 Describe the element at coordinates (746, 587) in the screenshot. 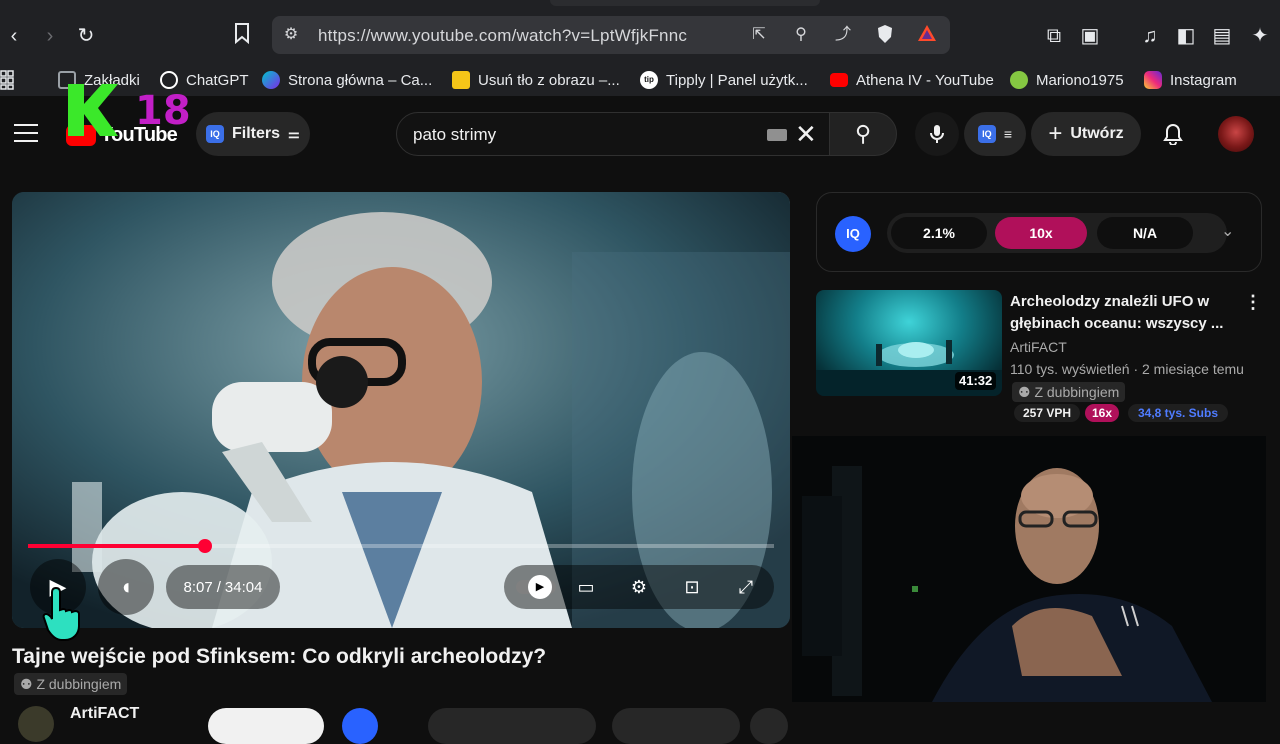

I see `fullscreen-icon: ⤢` at that location.